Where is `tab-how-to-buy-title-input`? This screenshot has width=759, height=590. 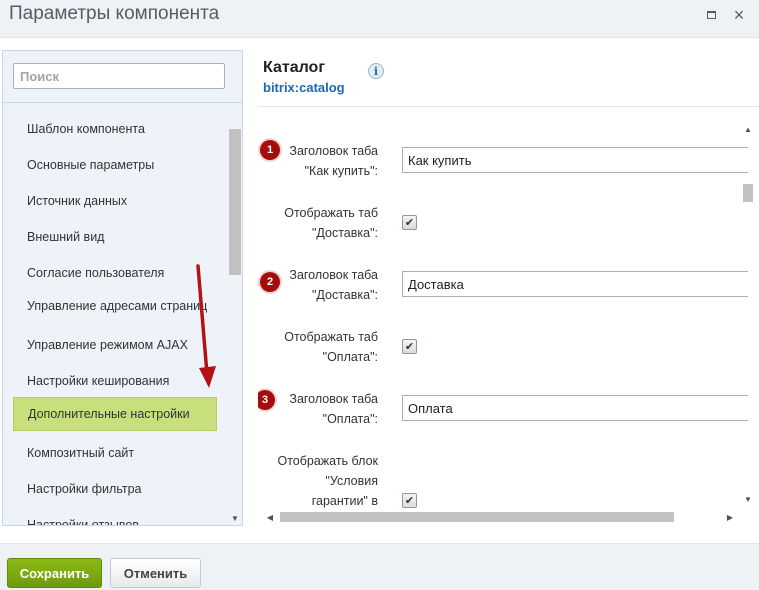
tab-how-to-buy-title-input is located at coordinates (575, 160).